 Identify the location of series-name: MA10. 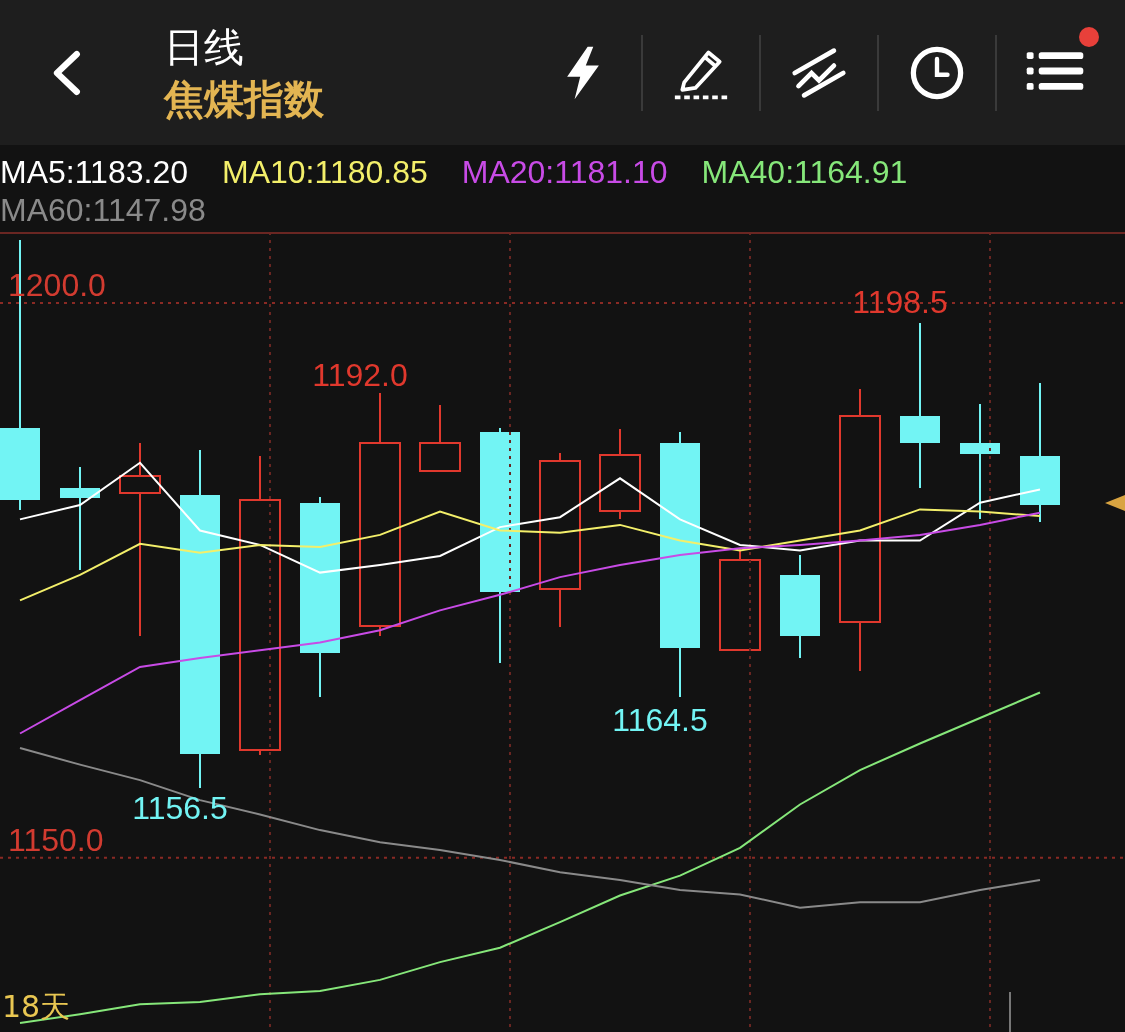
(264, 172).